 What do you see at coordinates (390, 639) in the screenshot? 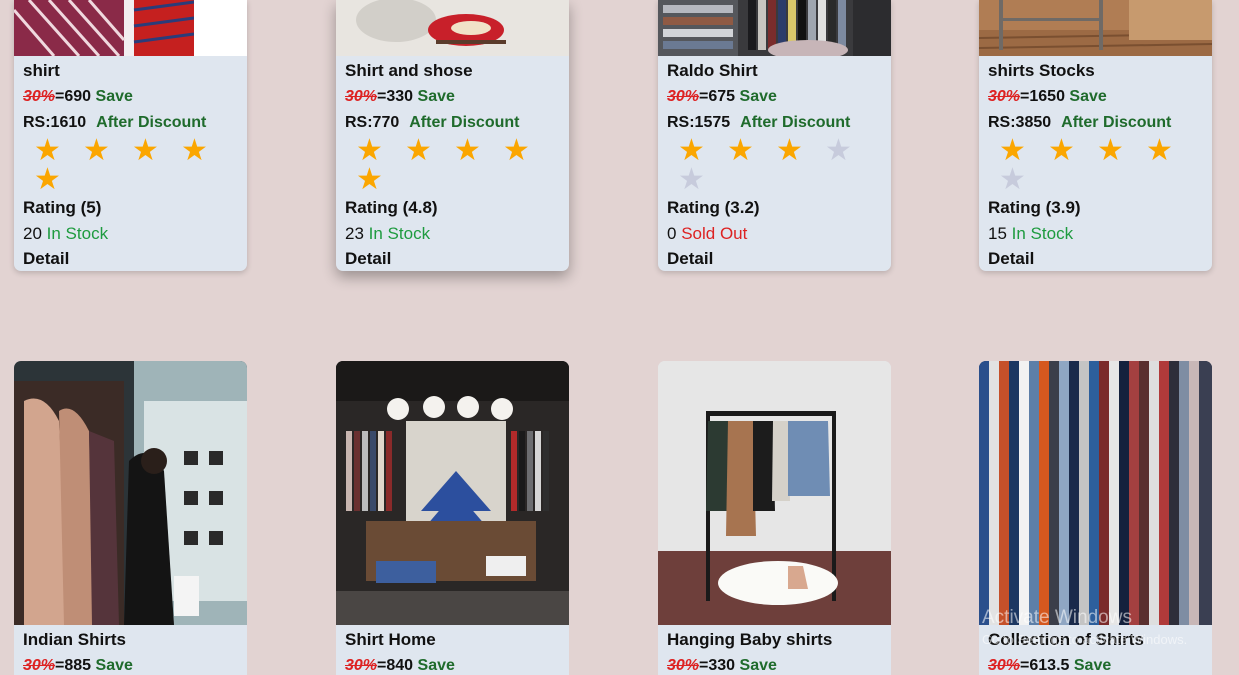
I see `product-title: Shirt Home` at bounding box center [390, 639].